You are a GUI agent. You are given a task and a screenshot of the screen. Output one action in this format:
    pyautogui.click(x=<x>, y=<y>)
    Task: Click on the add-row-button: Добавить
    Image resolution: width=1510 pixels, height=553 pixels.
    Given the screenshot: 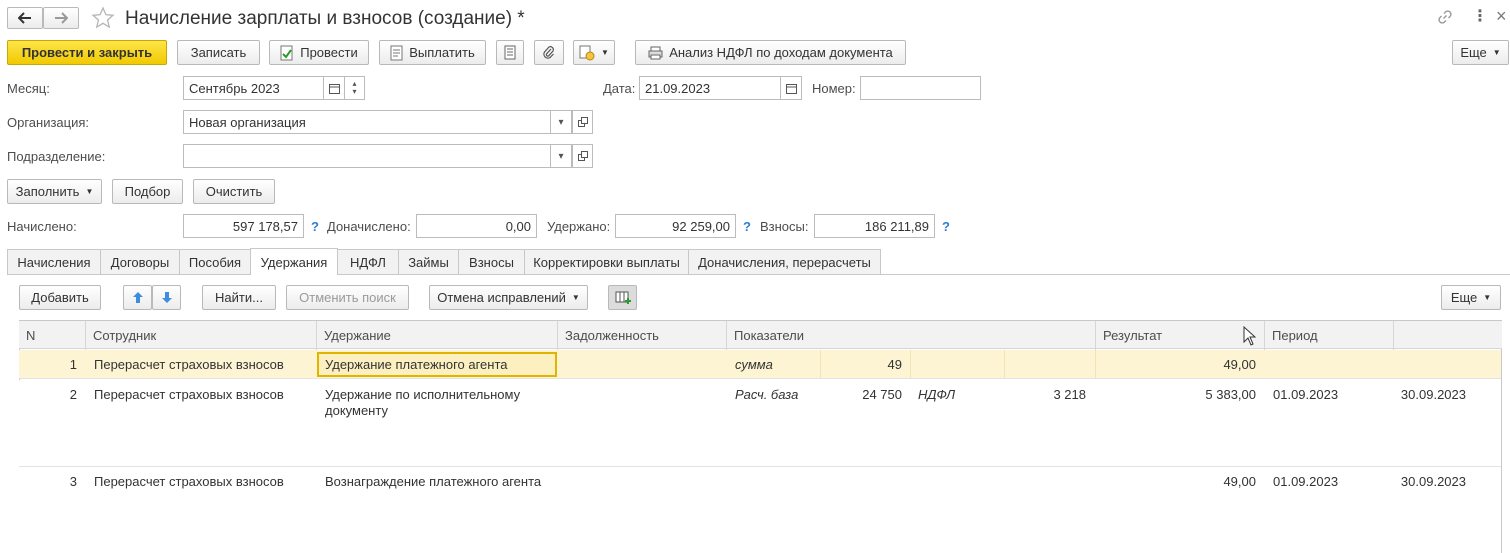 What is the action you would take?
    pyautogui.click(x=60, y=297)
    